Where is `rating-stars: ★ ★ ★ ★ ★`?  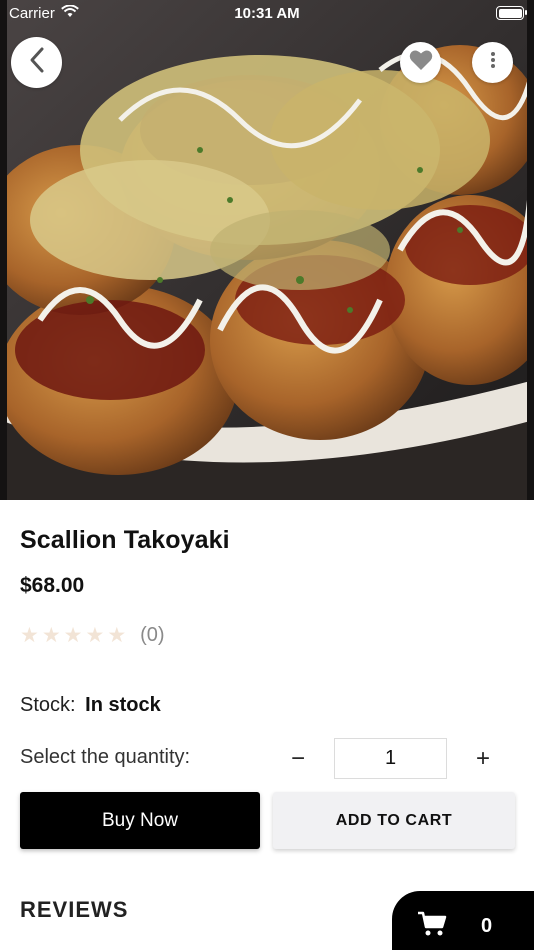 rating-stars: ★ ★ ★ ★ ★ is located at coordinates (73, 635).